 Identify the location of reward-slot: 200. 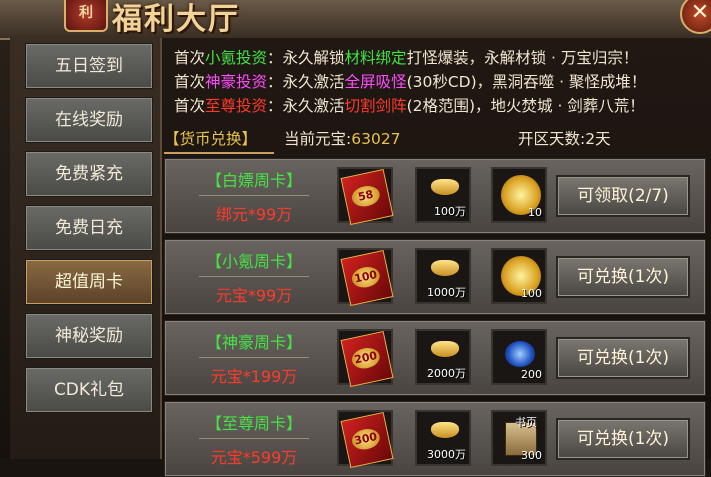
(519, 357).